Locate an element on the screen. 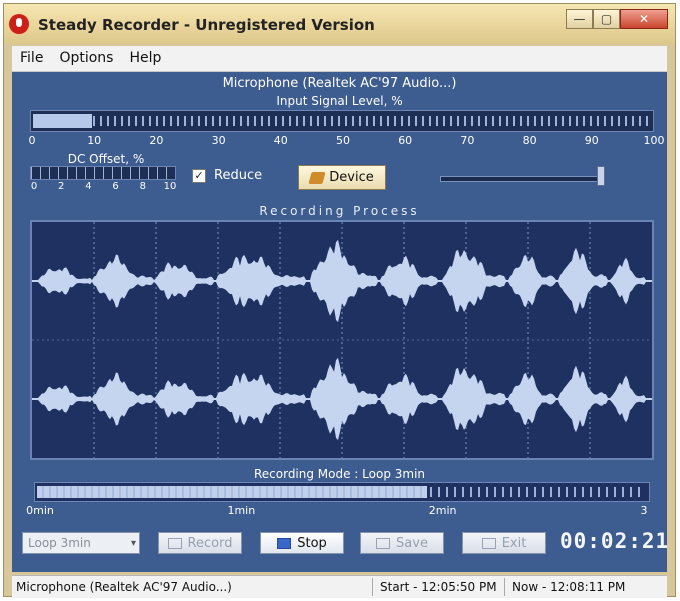 The width and height of the screenshot is (680, 601). input-scale-label: 100 is located at coordinates (654, 140).